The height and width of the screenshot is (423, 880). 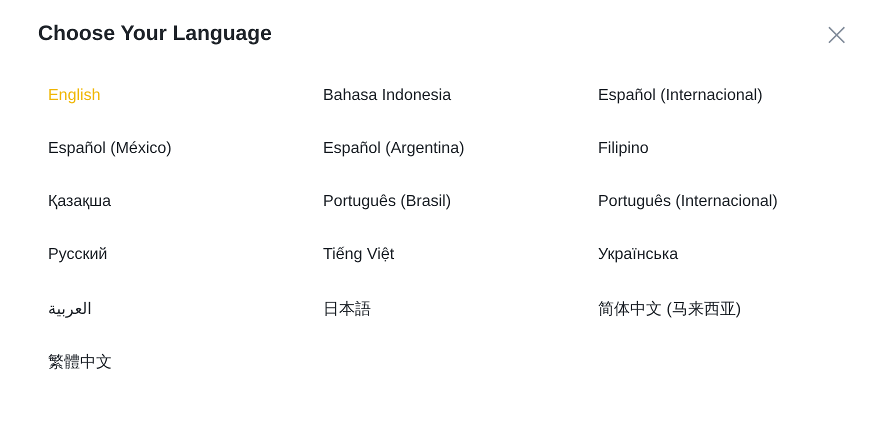 What do you see at coordinates (393, 149) in the screenshot?
I see `language-option: Español (Argentina)` at bounding box center [393, 149].